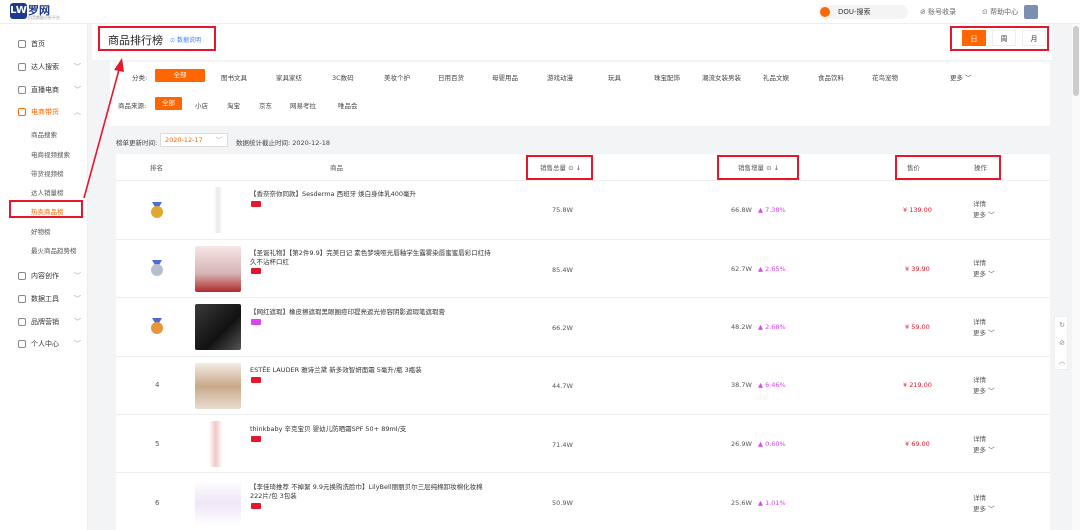 The height and width of the screenshot is (530, 1080). I want to click on source-all: 全部, so click(168, 103).